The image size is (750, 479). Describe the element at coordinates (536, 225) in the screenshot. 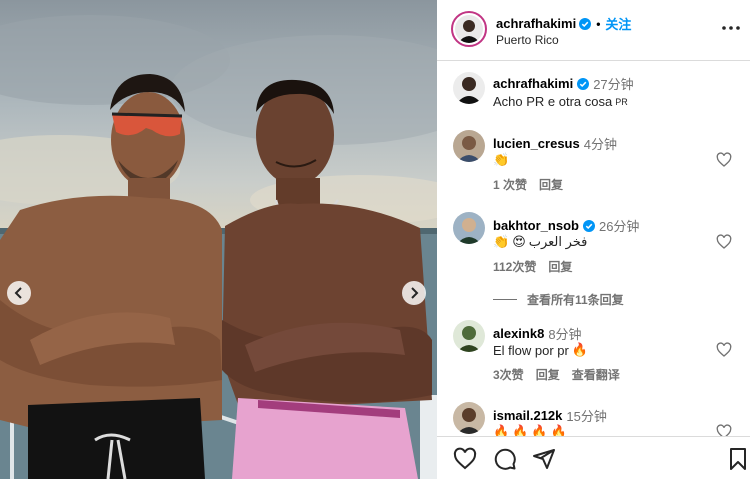

I see `comment-username: bakhtor_nsob` at that location.